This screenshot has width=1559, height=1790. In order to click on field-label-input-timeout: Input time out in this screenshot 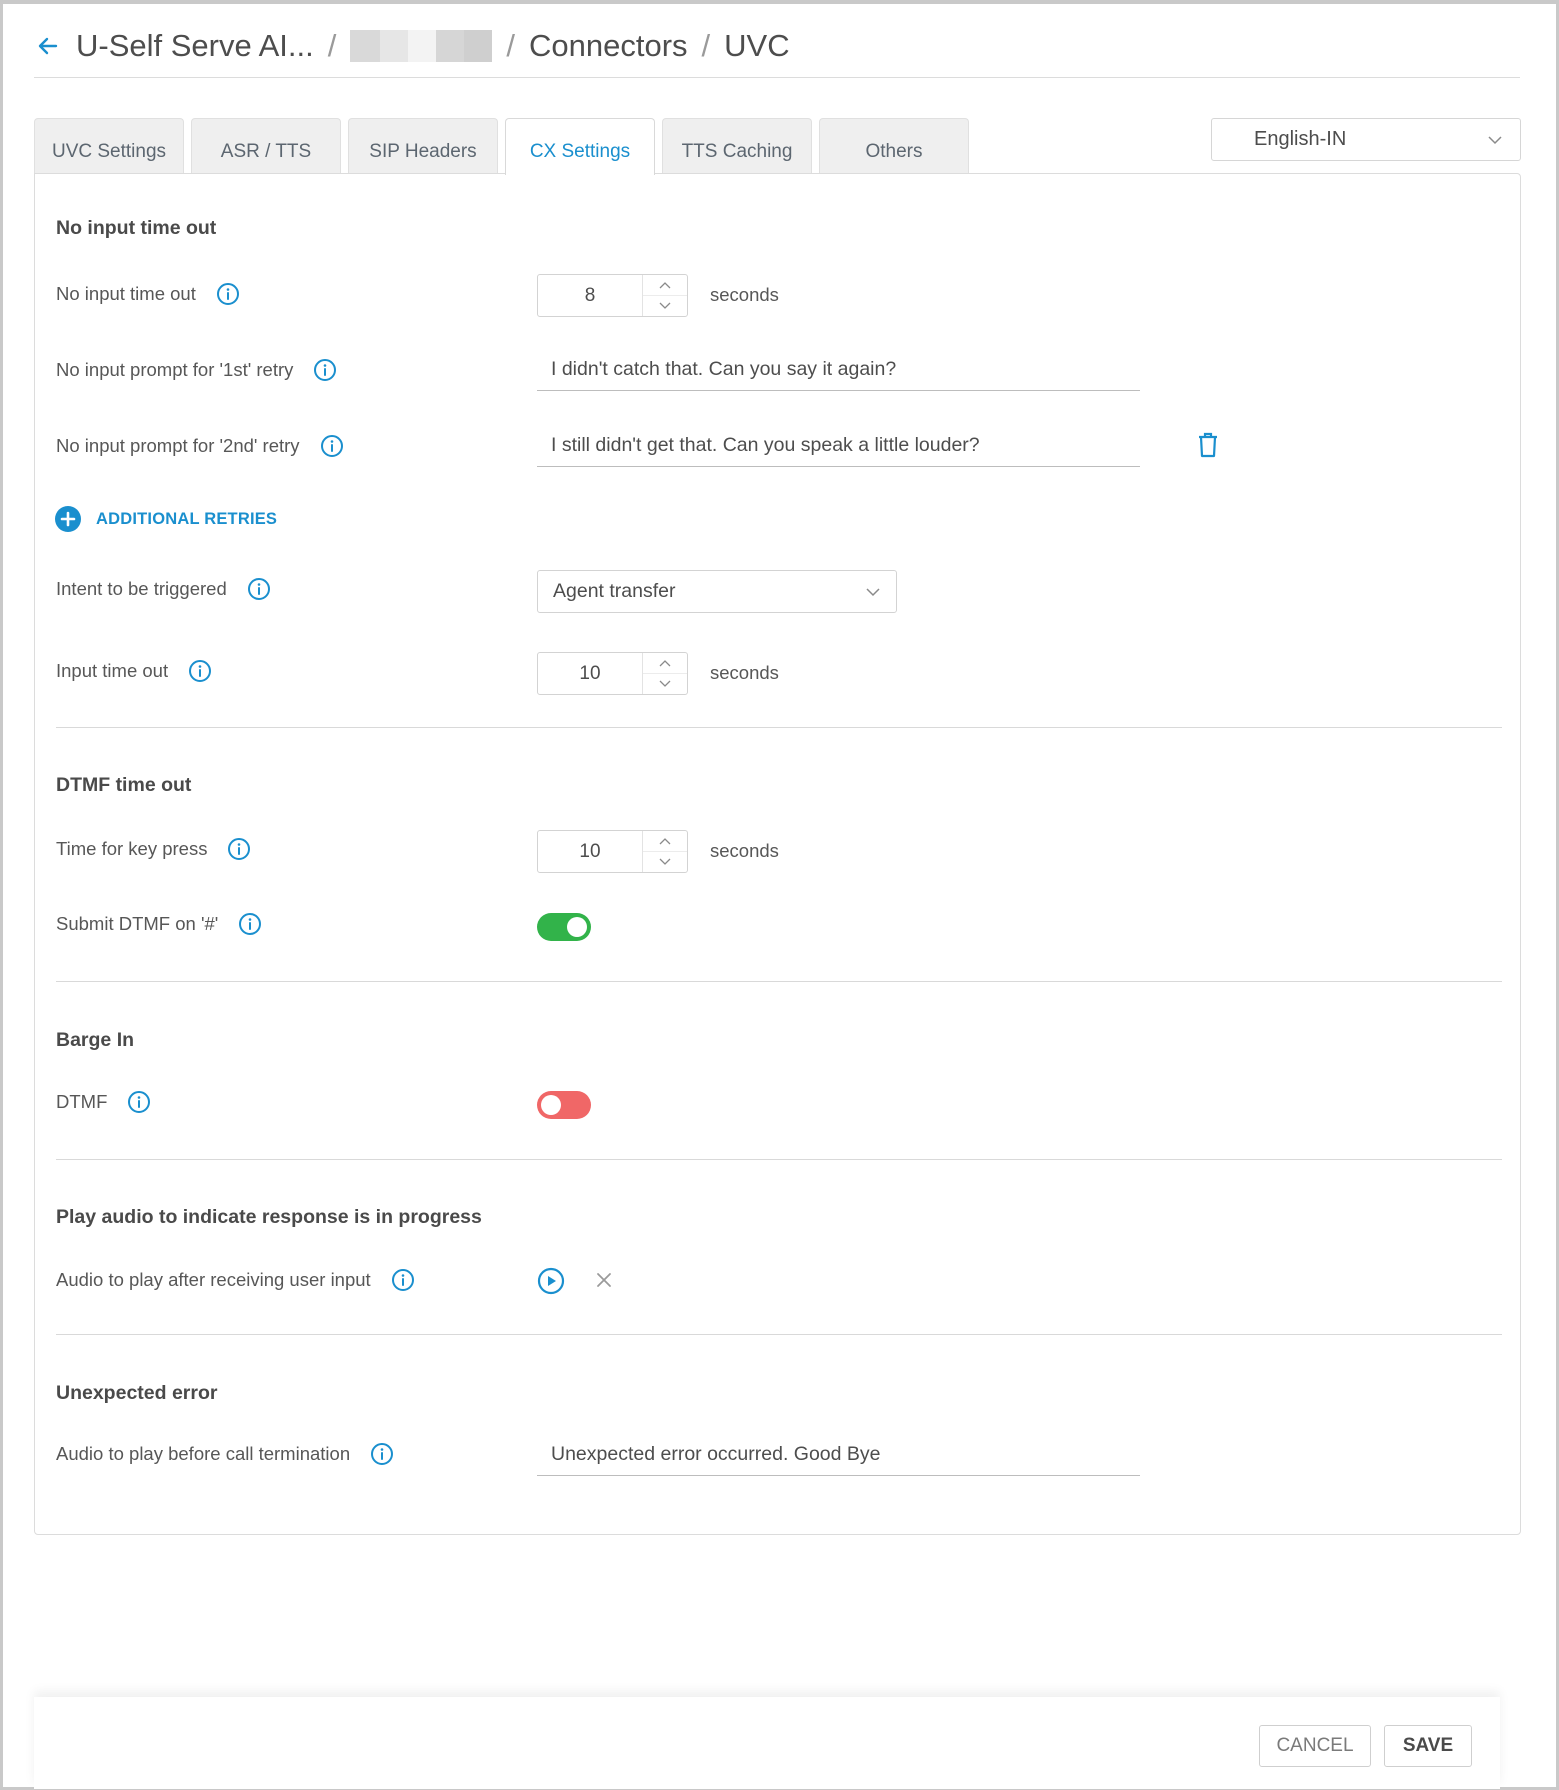, I will do `click(134, 671)`.